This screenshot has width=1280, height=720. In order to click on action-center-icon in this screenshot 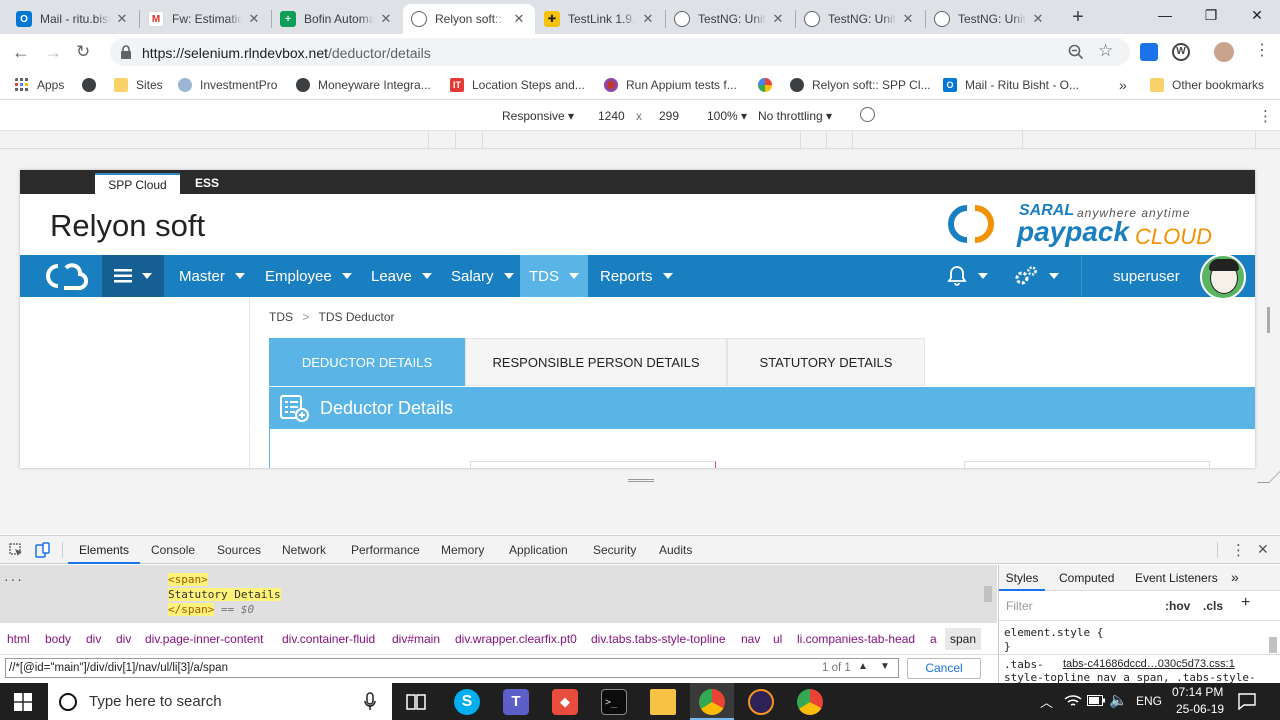, I will do `click(1247, 701)`.